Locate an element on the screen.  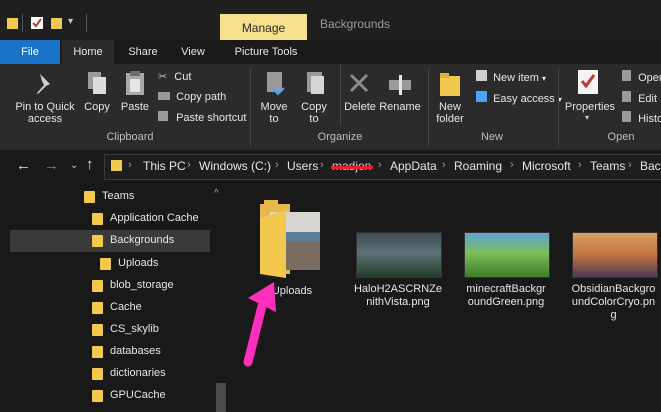
sidebar-item-teams: Teams is located at coordinates (110, 197).